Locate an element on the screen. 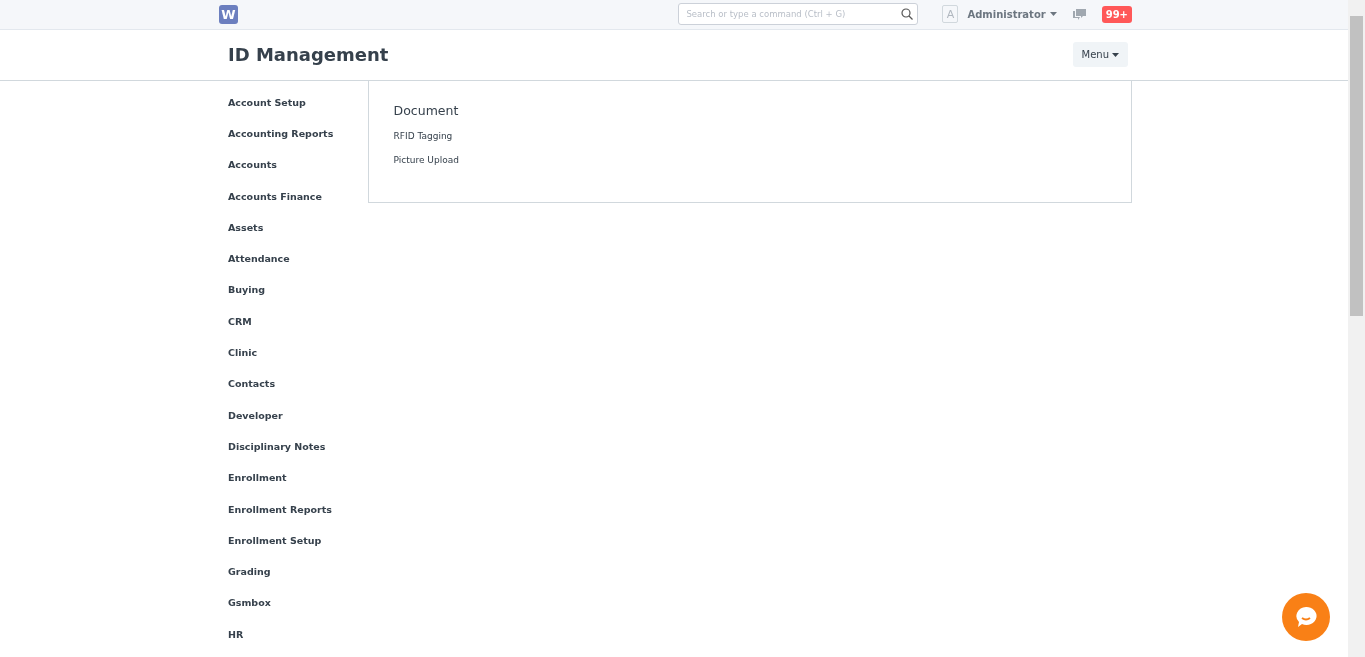  sidebar-item: Accounts is located at coordinates (298, 172).